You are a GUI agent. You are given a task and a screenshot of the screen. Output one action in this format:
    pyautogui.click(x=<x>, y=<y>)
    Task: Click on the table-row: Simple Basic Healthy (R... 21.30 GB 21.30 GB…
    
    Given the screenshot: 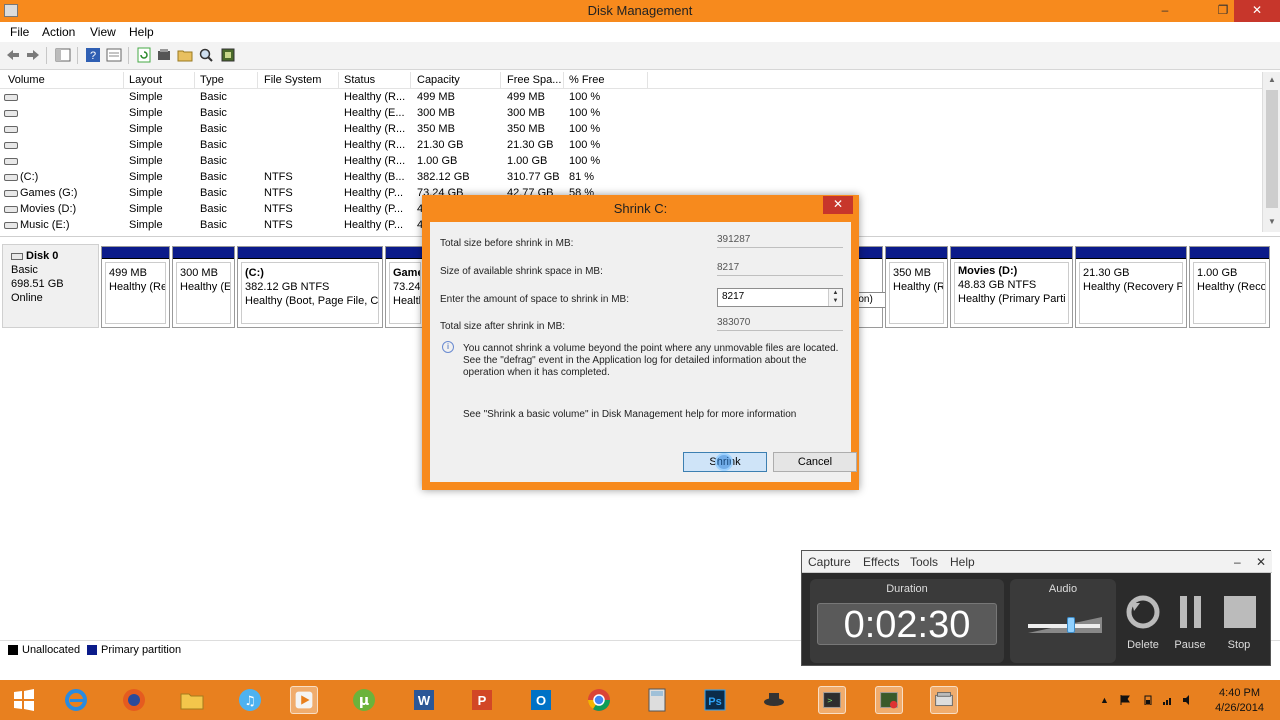 What is the action you would take?
    pyautogui.click(x=631, y=146)
    